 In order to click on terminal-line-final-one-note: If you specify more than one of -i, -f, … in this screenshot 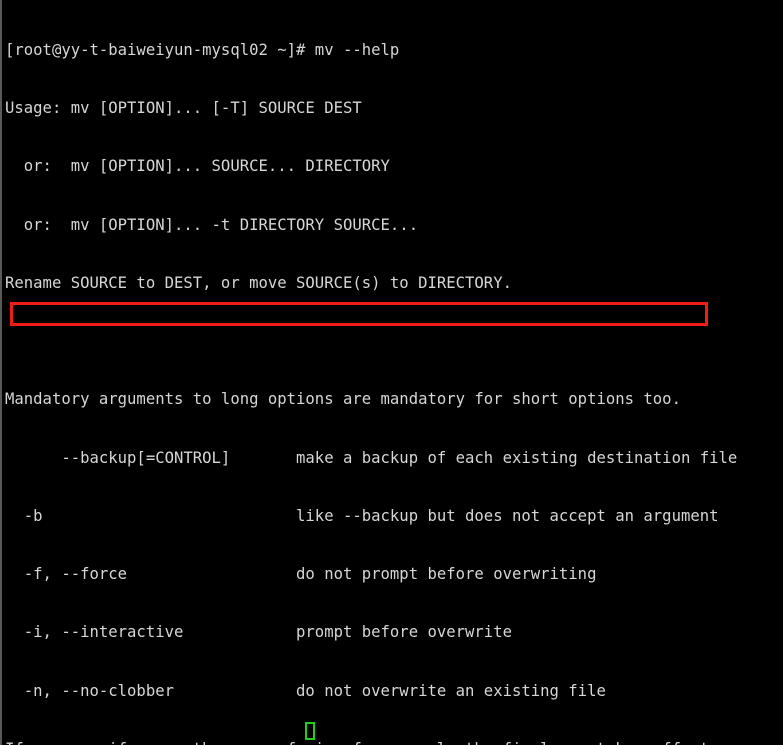, I will do `click(394, 742)`.